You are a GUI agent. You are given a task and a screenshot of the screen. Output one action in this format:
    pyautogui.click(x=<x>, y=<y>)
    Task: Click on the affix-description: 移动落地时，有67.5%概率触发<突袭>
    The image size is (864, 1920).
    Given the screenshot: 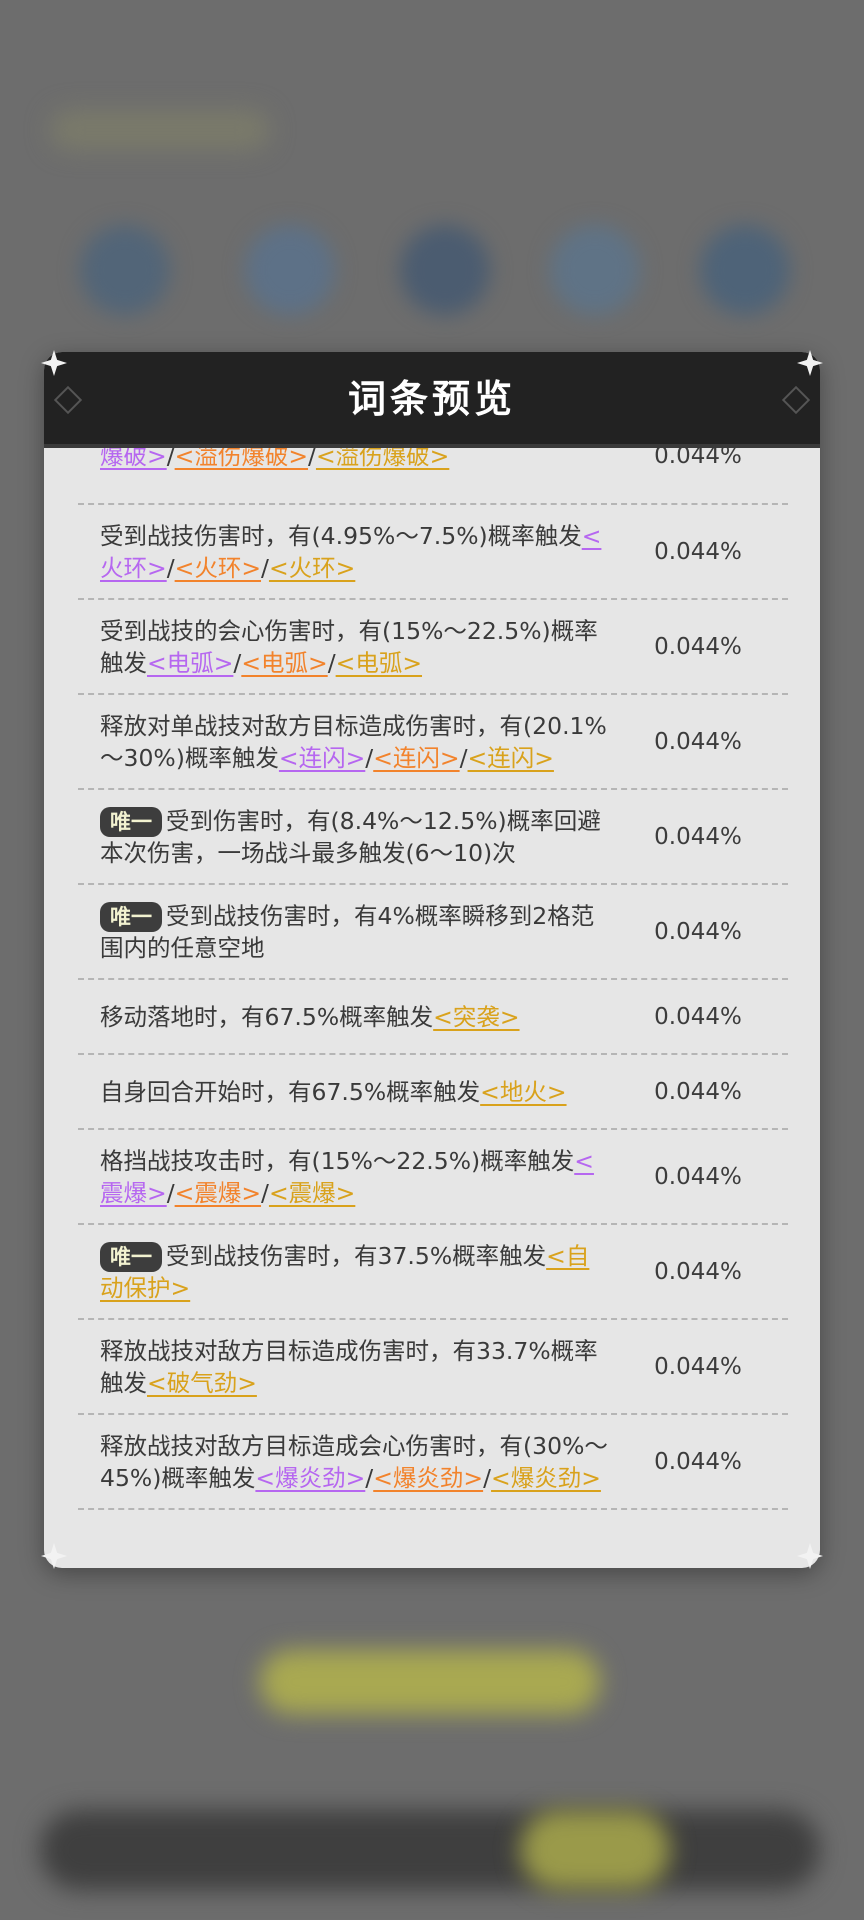 What is the action you would take?
    pyautogui.click(x=343, y=1017)
    